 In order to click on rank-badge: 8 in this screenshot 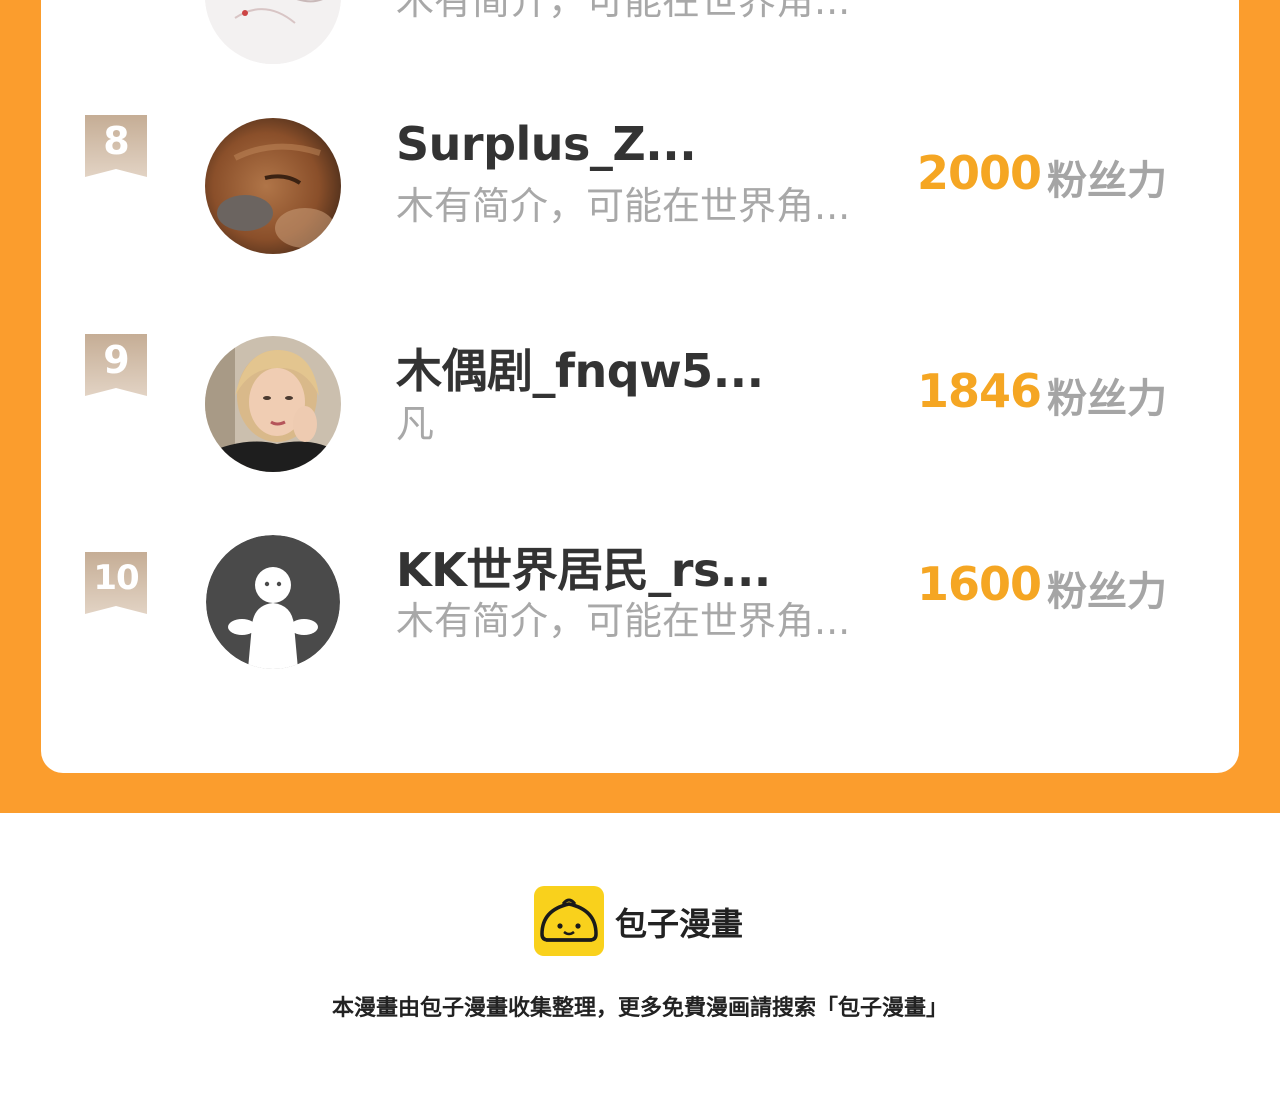, I will do `click(116, 146)`.